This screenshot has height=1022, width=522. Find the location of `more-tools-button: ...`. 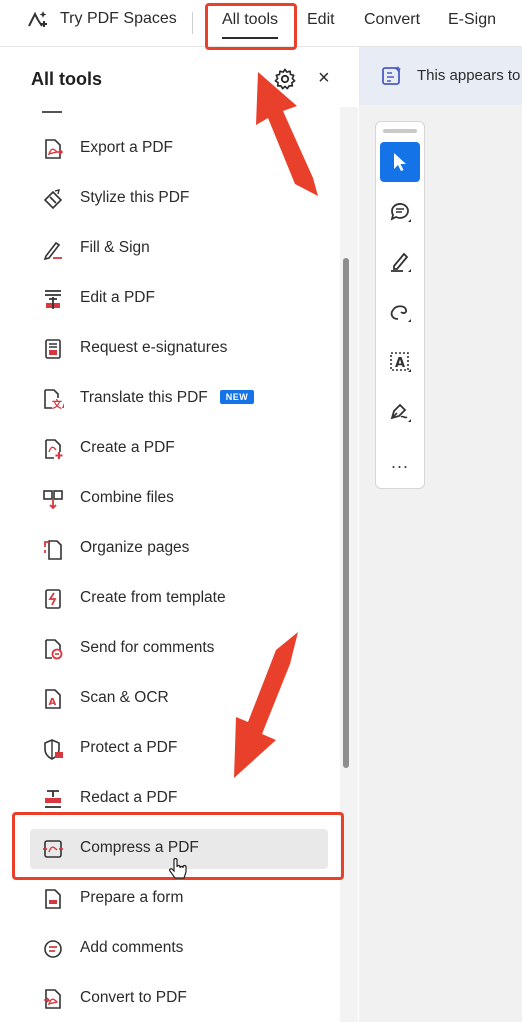

more-tools-button: ... is located at coordinates (400, 462).